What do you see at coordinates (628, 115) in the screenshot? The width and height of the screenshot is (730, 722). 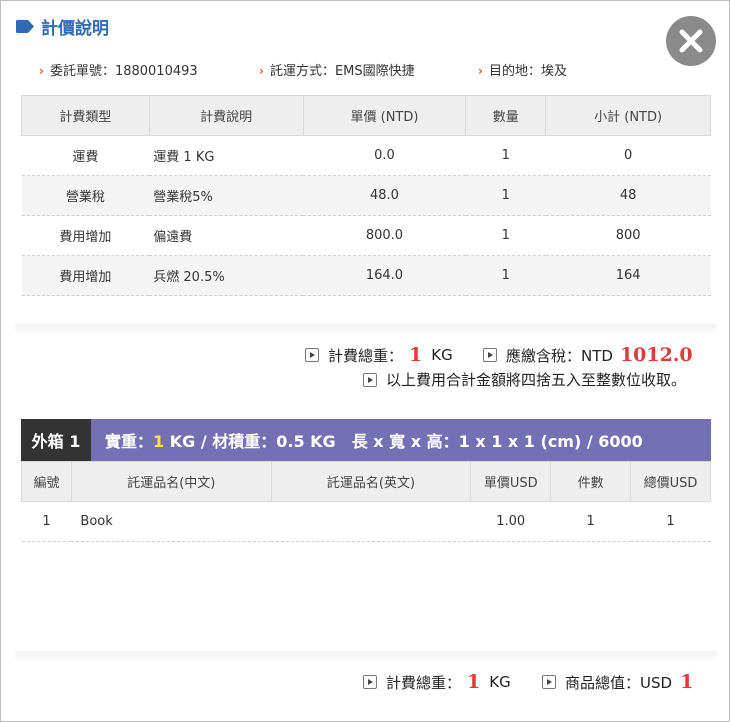 I see `column-header: 小計 (NTD)` at bounding box center [628, 115].